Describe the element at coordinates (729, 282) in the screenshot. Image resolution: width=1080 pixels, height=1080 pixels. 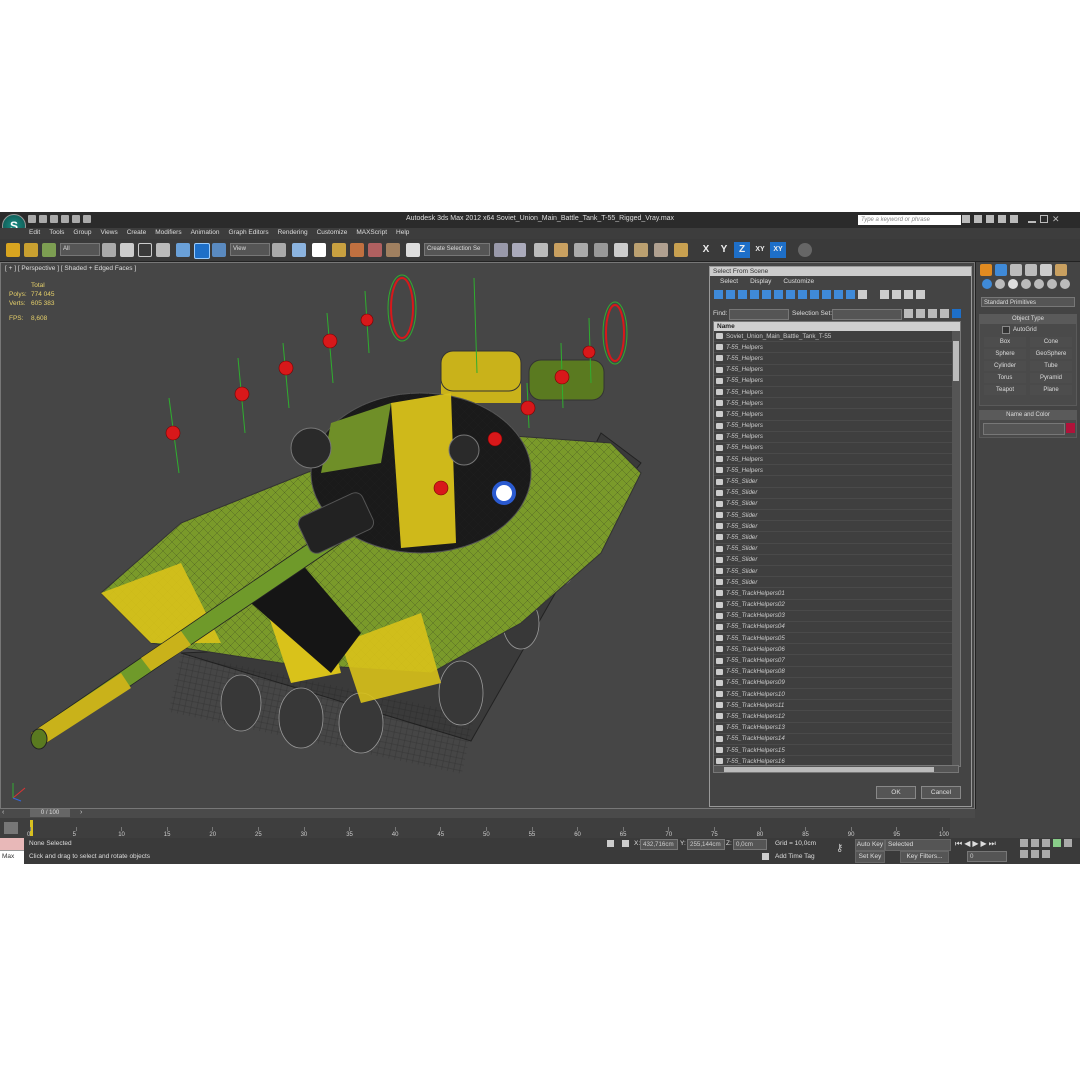
I see `dialog-menu-select: Select` at that location.